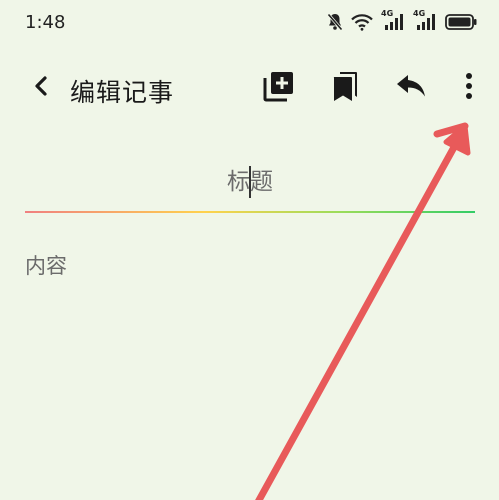  Describe the element at coordinates (249, 24) in the screenshot. I see `status-bar: 1:48 4G 4G` at that location.